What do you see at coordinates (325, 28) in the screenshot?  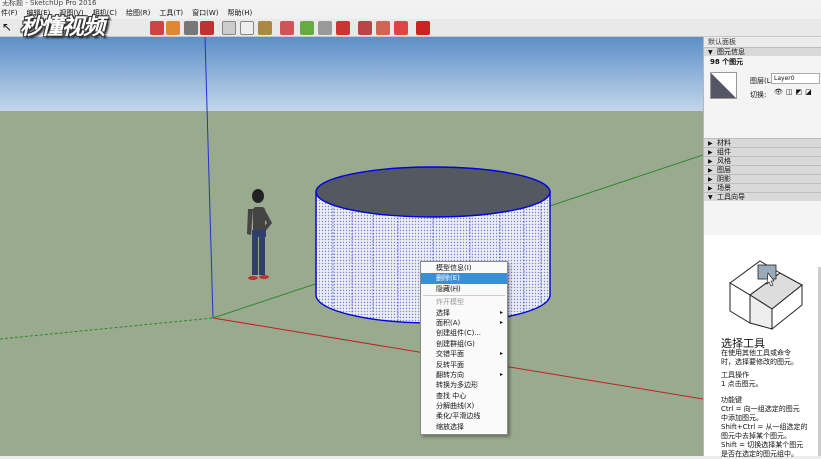 I see `zoom-tool-icon` at bounding box center [325, 28].